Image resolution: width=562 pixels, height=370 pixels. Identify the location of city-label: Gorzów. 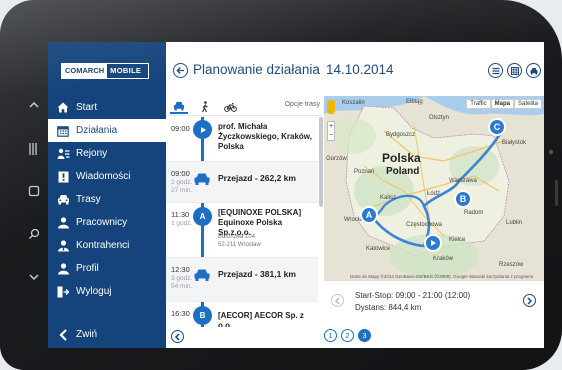
(336, 159).